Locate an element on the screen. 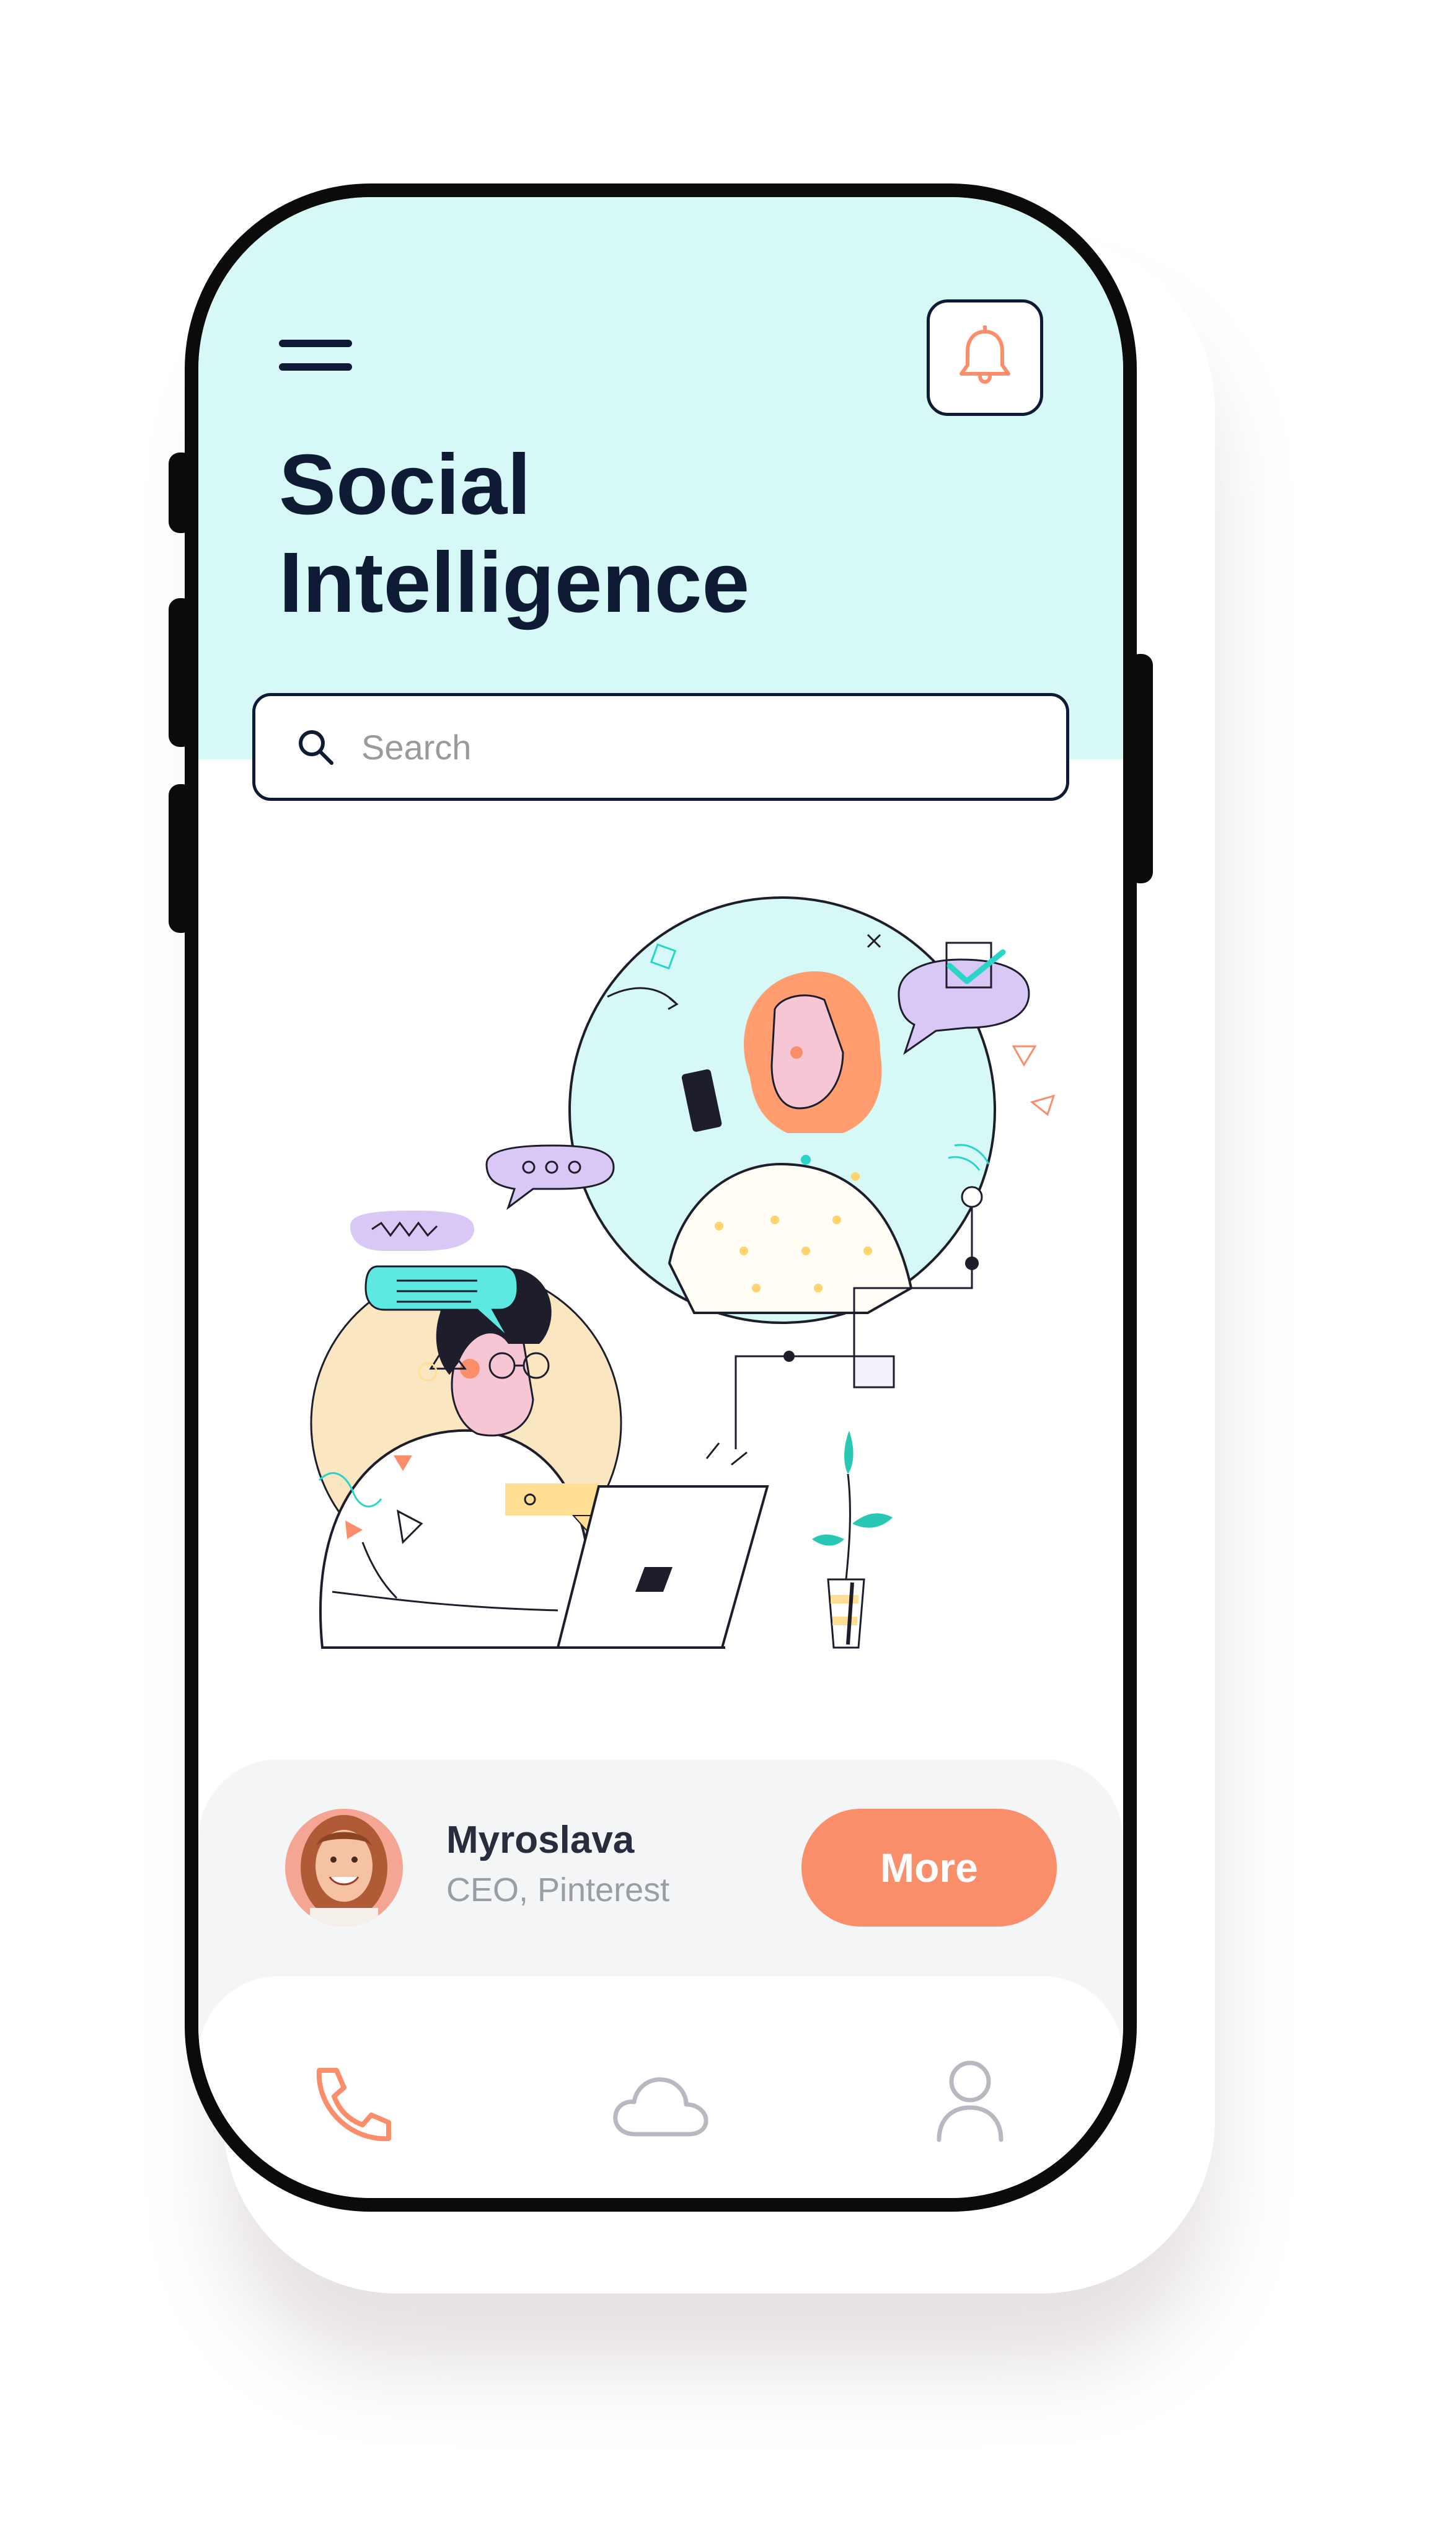  bell-icon is located at coordinates (985, 354).